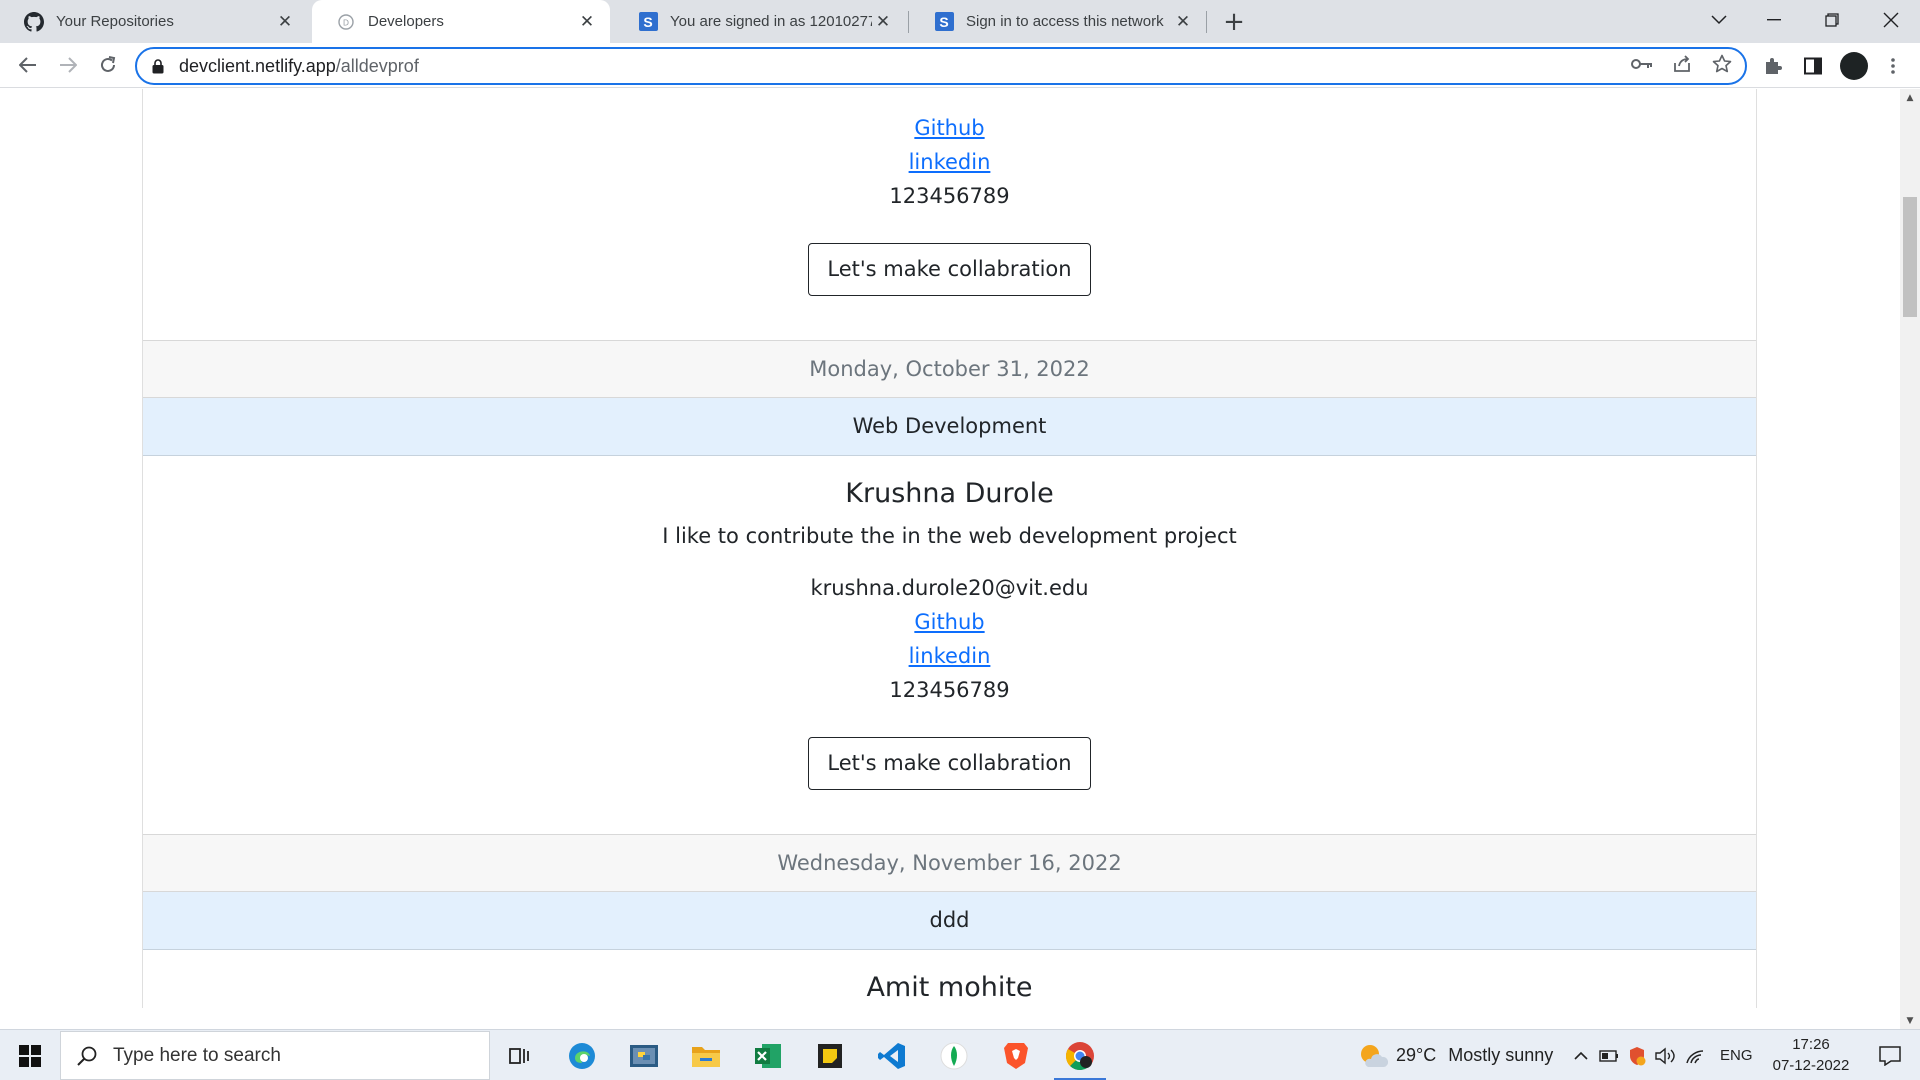 The width and height of the screenshot is (1920, 1080). Describe the element at coordinates (941, 66) in the screenshot. I see `address-bar: devclient.netlify.app/alldevprof` at that location.